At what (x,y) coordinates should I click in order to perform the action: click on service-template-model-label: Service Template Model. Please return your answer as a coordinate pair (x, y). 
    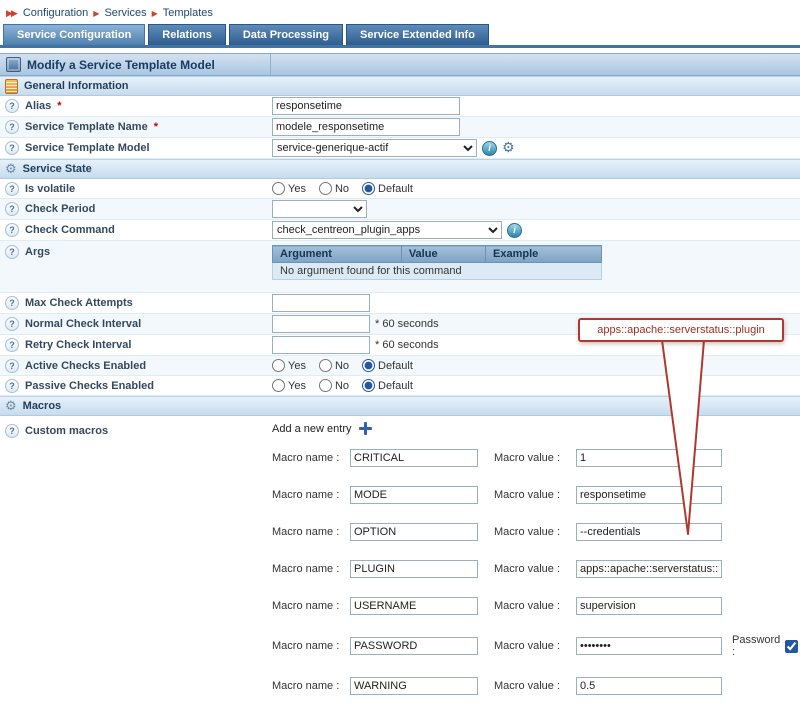
    Looking at the image, I should click on (87, 148).